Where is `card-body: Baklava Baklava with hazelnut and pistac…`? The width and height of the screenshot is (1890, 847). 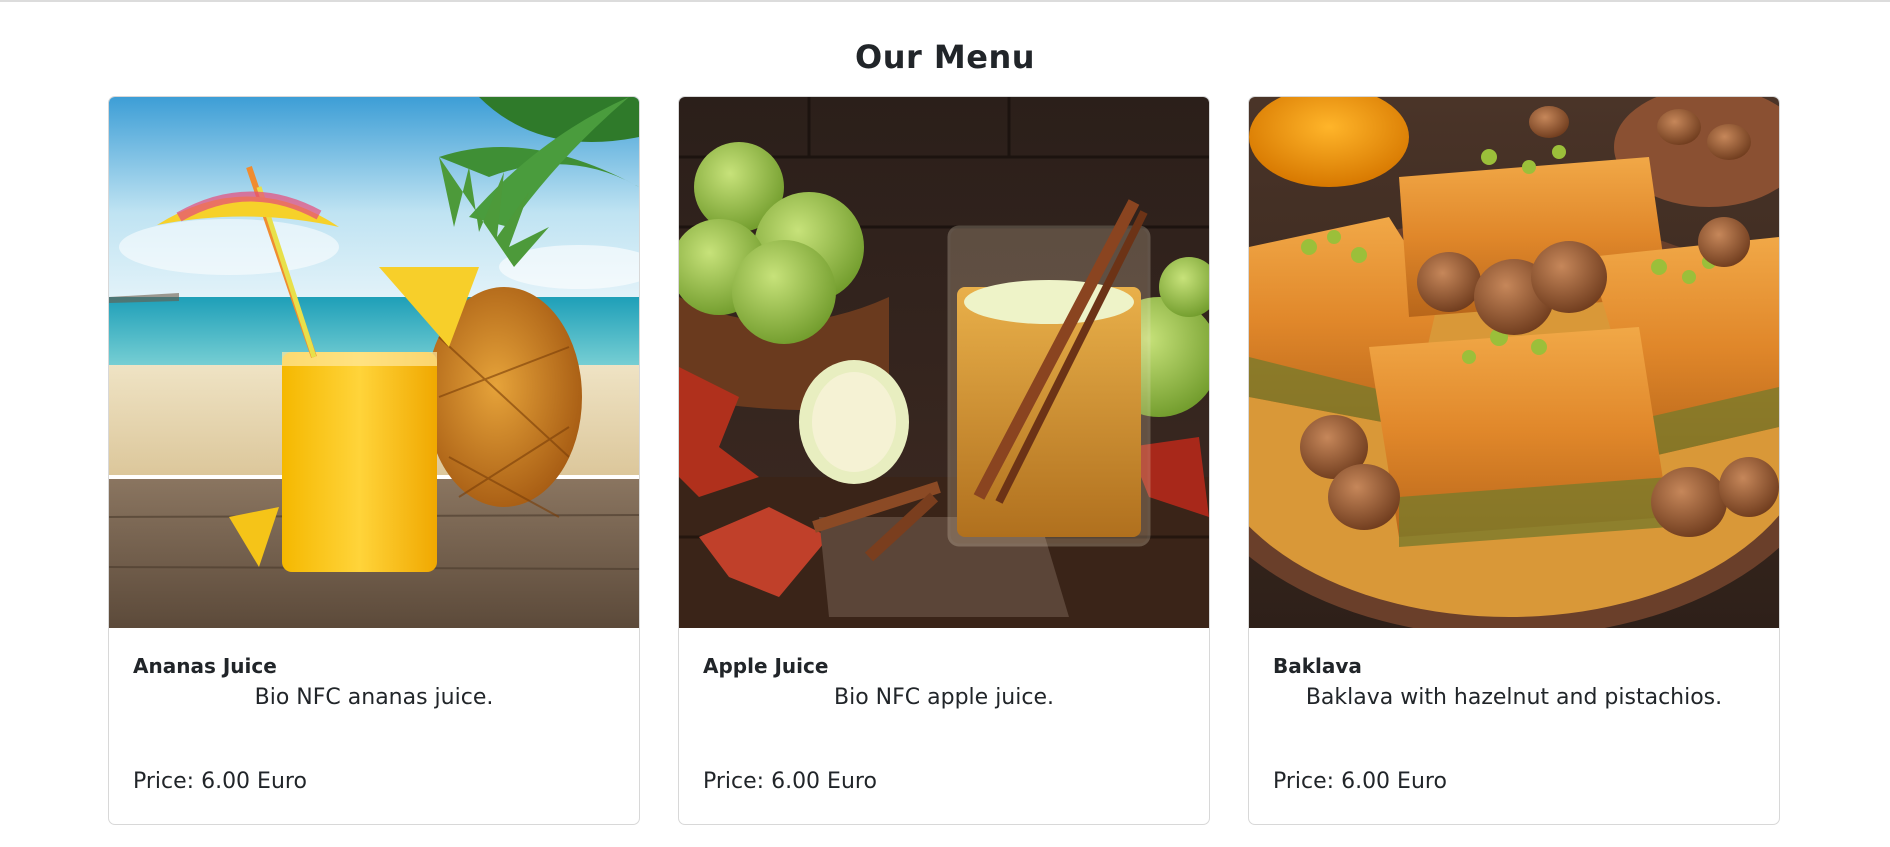 card-body: Baklava Baklava with hazelnut and pistac… is located at coordinates (1514, 726).